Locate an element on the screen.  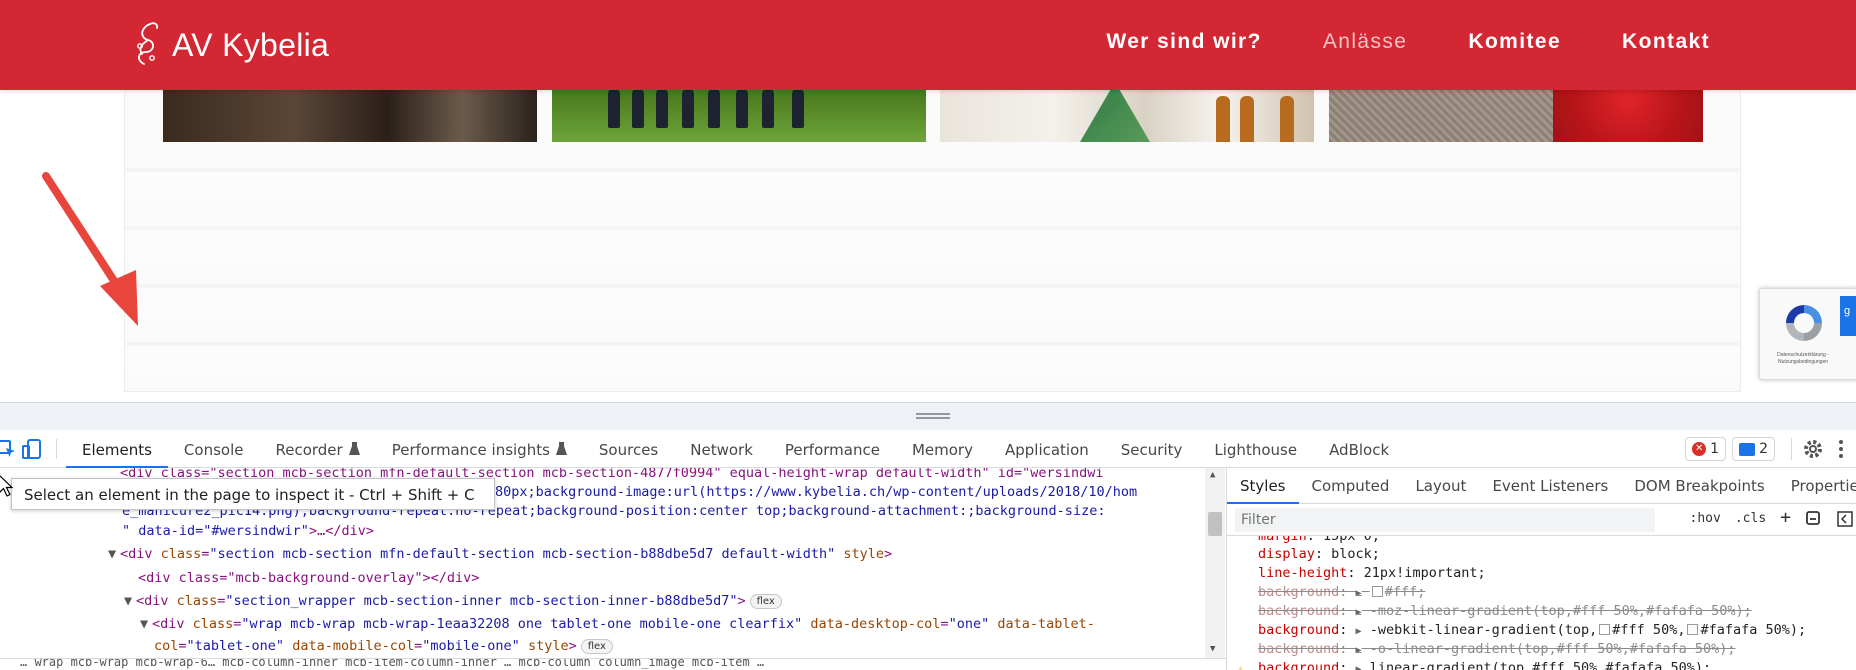
tab-layout: Layout is located at coordinates (1440, 486).